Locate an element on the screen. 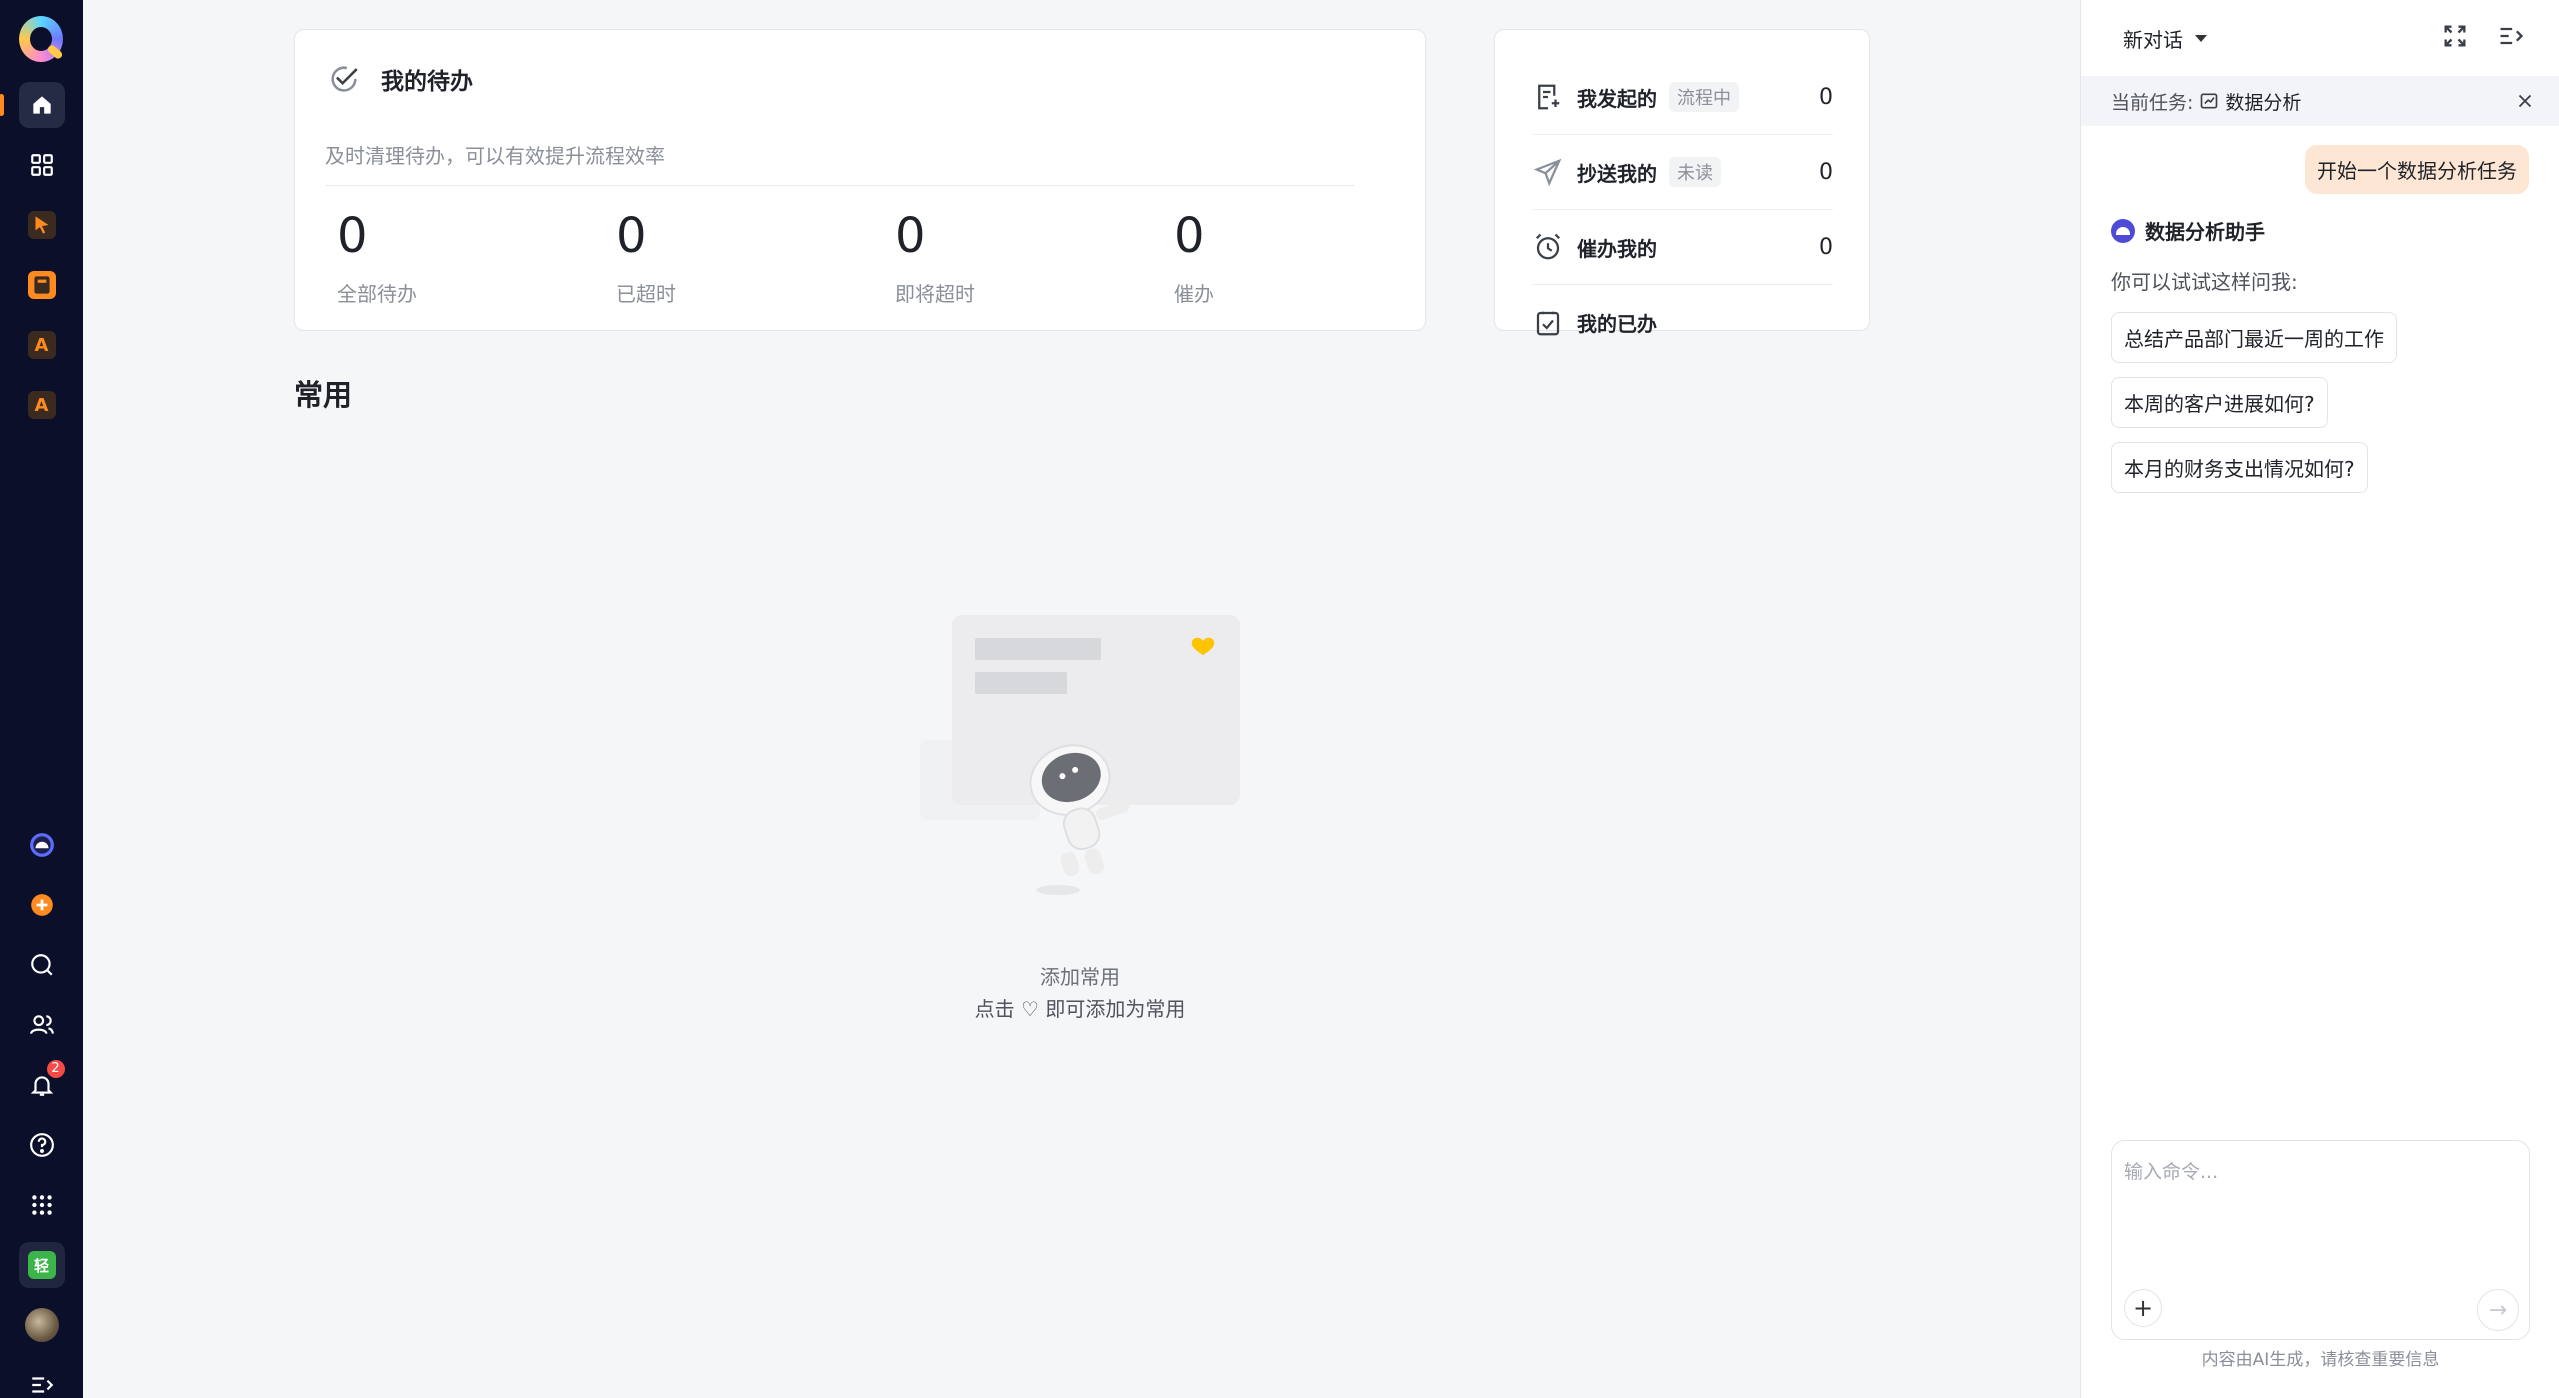 Image resolution: width=2559 pixels, height=1398 pixels. stat-overdue: 0 已超时 is located at coordinates (646, 257).